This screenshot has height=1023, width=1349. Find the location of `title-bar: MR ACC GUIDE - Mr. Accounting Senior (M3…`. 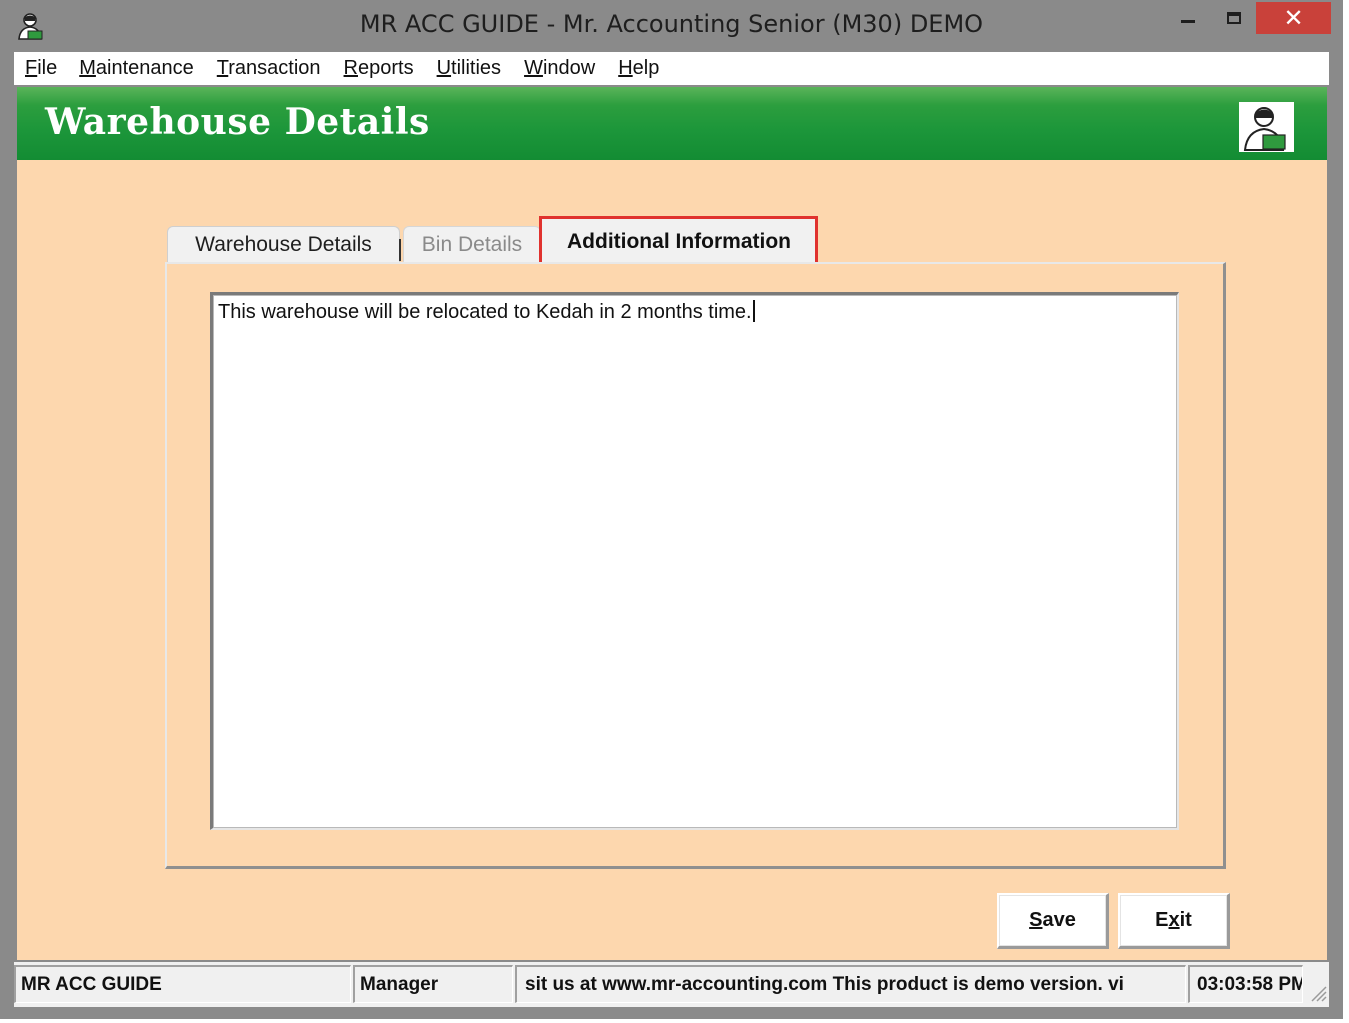

title-bar: MR ACC GUIDE - Mr. Accounting Senior (M3… is located at coordinates (671, 26).